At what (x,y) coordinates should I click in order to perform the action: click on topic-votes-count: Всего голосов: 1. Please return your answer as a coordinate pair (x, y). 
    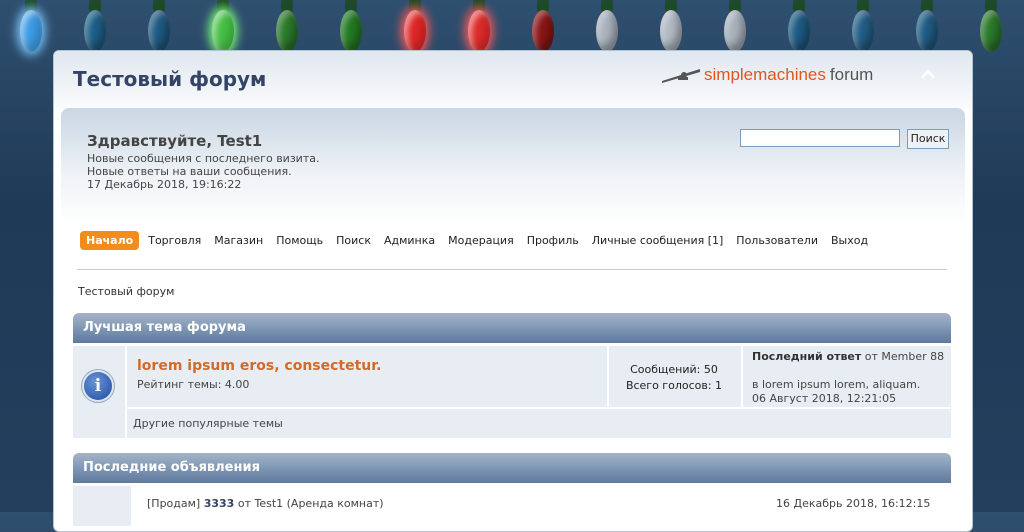
    Looking at the image, I should click on (674, 385).